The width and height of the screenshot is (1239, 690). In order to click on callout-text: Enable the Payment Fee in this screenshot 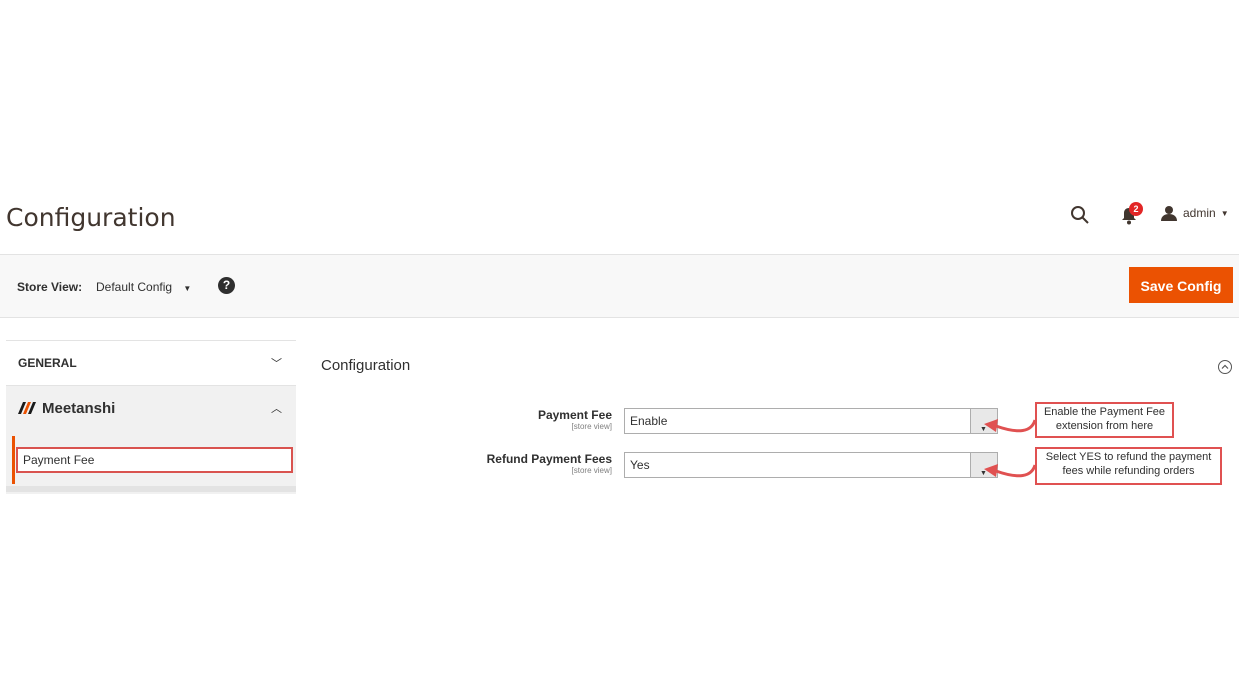, I will do `click(1104, 412)`.